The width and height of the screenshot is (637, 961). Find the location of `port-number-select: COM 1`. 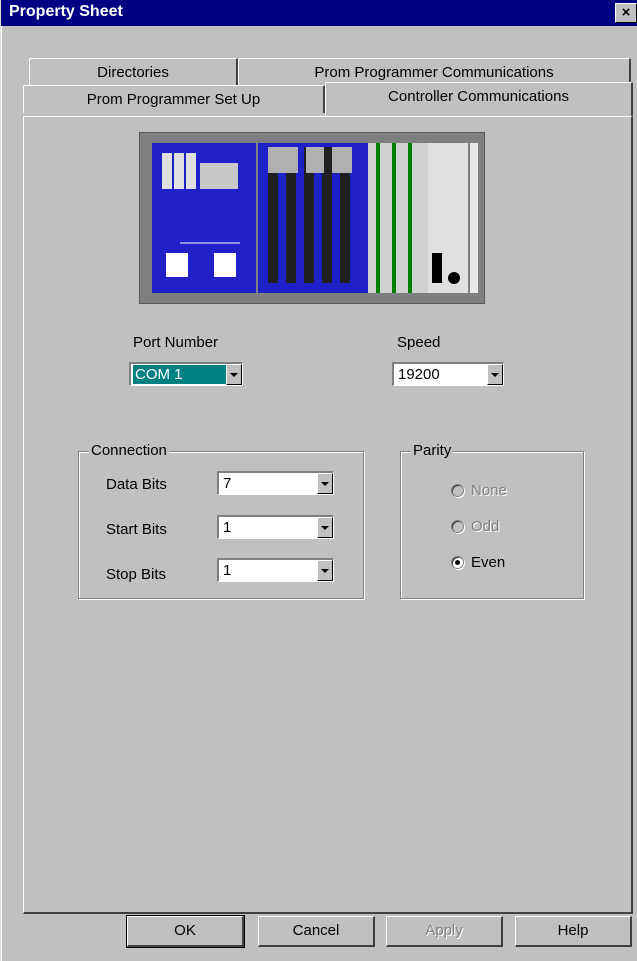

port-number-select: COM 1 is located at coordinates (186, 374).